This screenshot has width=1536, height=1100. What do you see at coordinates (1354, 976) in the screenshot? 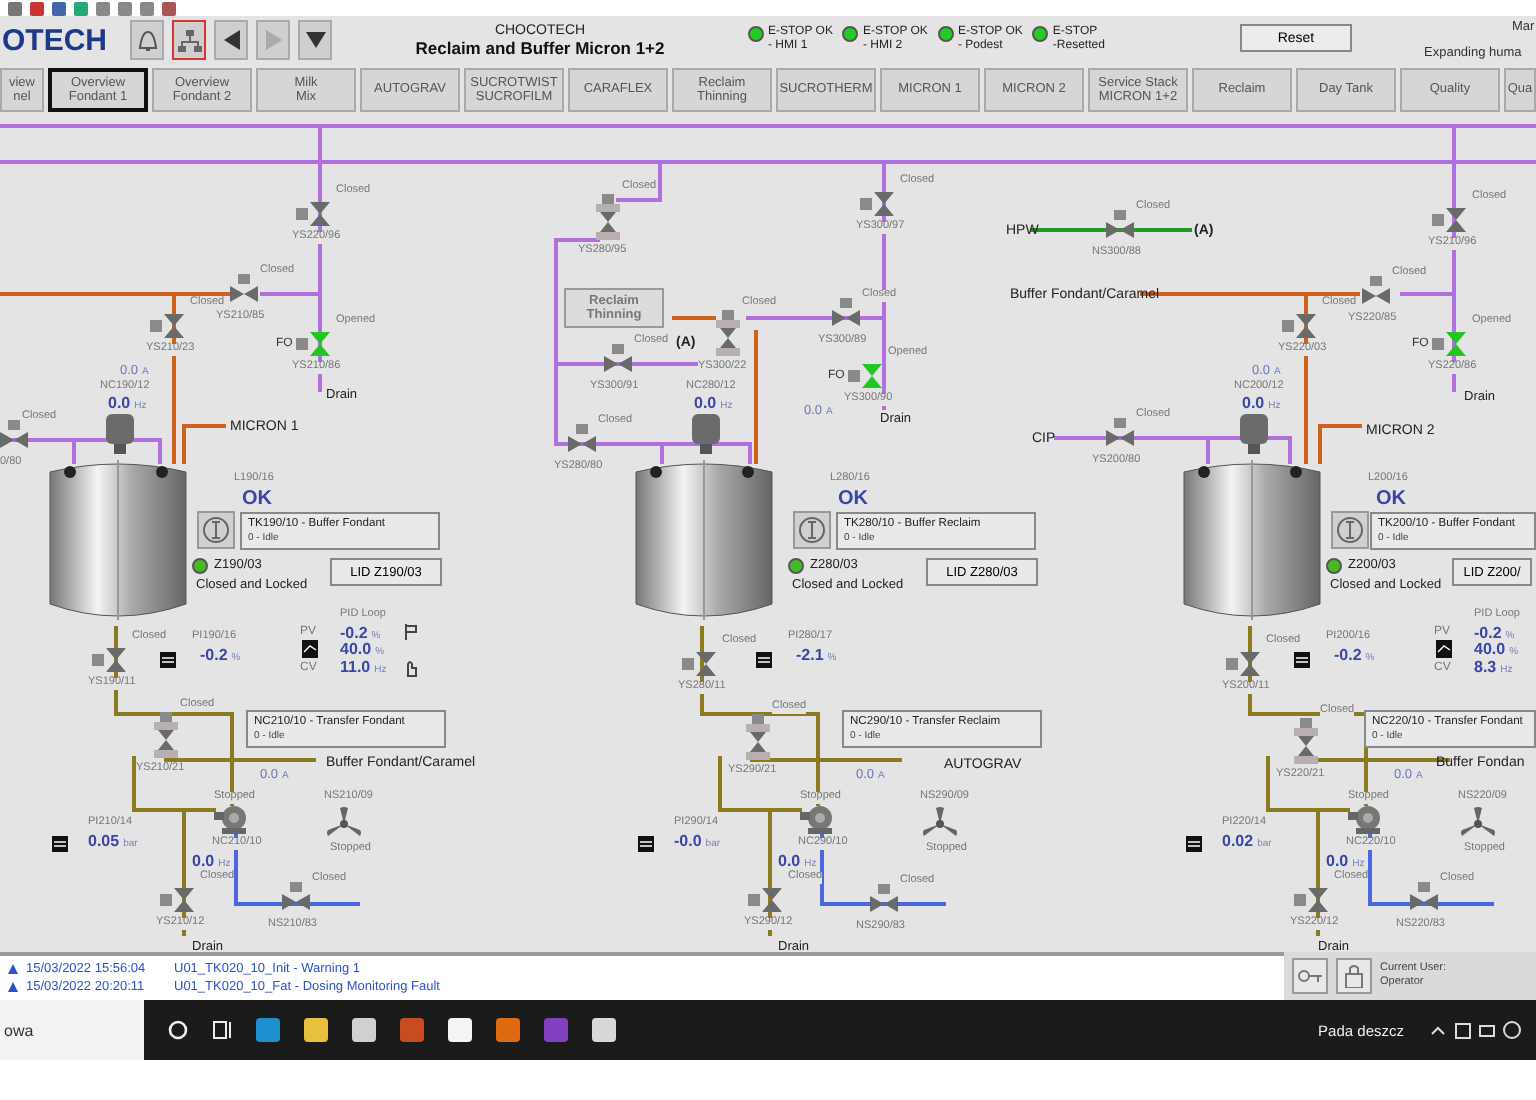
I see `lock-icon` at bounding box center [1354, 976].